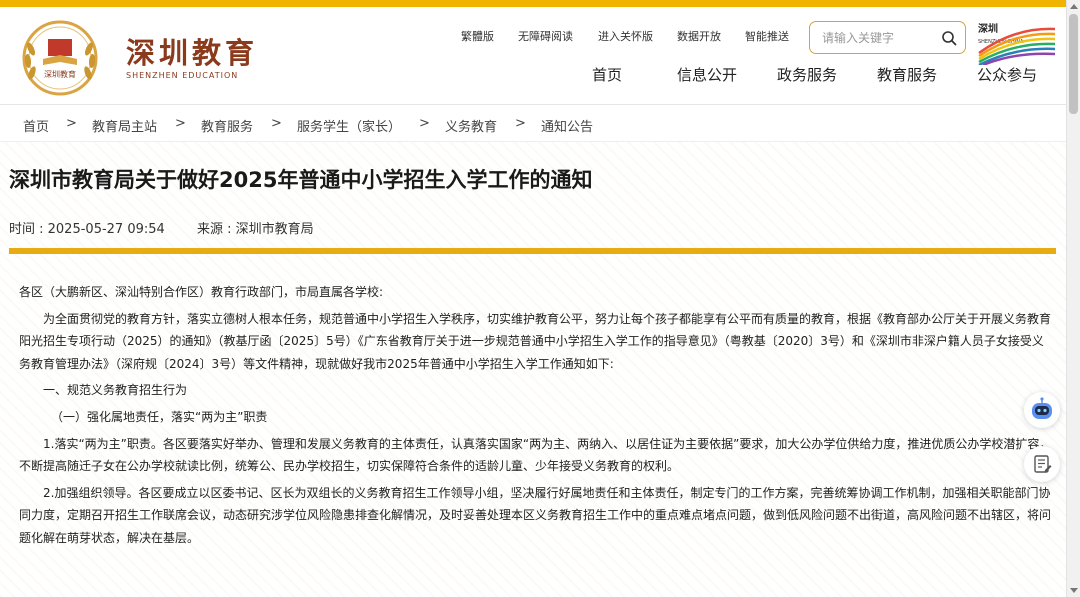 The height and width of the screenshot is (597, 1080). I want to click on article-meta: 时间 : 2025-05-27 09:54 来源 : 深圳市教育局, so click(175, 227).